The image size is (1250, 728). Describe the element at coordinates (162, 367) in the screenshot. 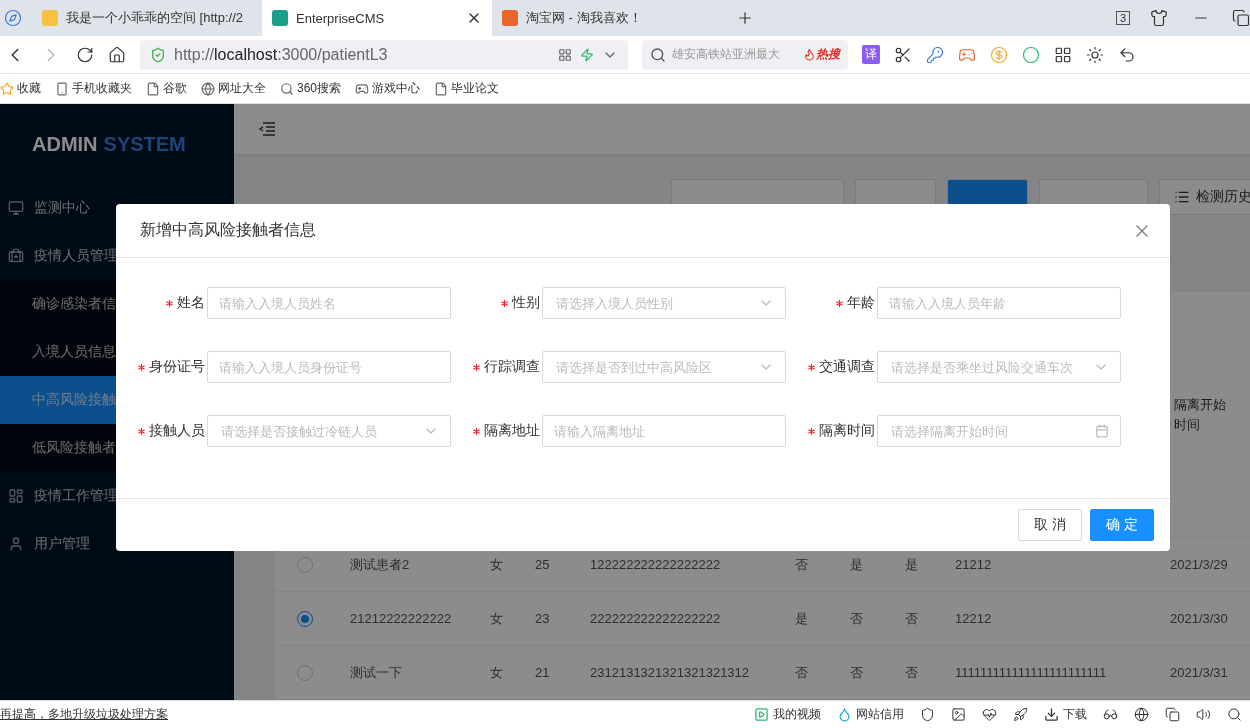

I see `field-label: 身份证号` at that location.